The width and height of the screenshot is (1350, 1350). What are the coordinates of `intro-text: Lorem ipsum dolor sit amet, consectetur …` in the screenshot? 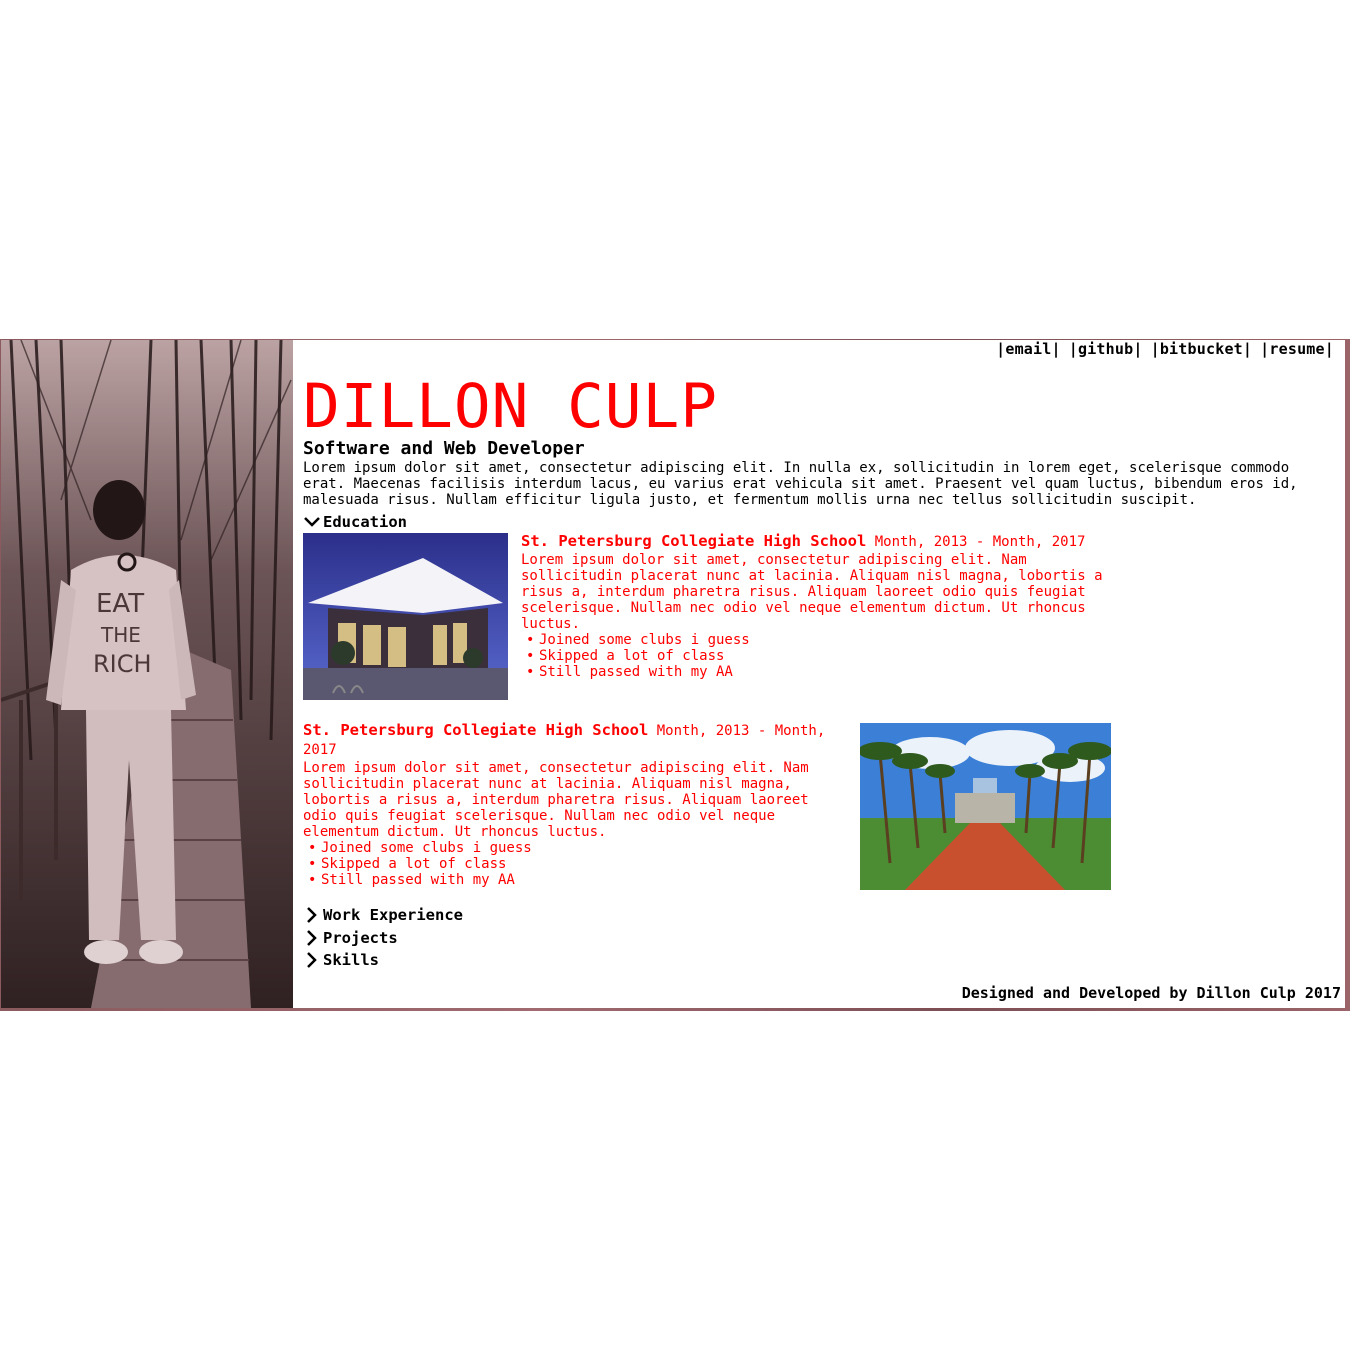 It's located at (800, 484).